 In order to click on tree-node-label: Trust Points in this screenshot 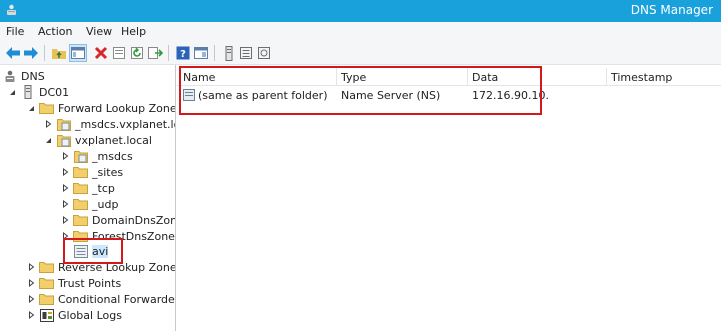, I will do `click(90, 283)`.